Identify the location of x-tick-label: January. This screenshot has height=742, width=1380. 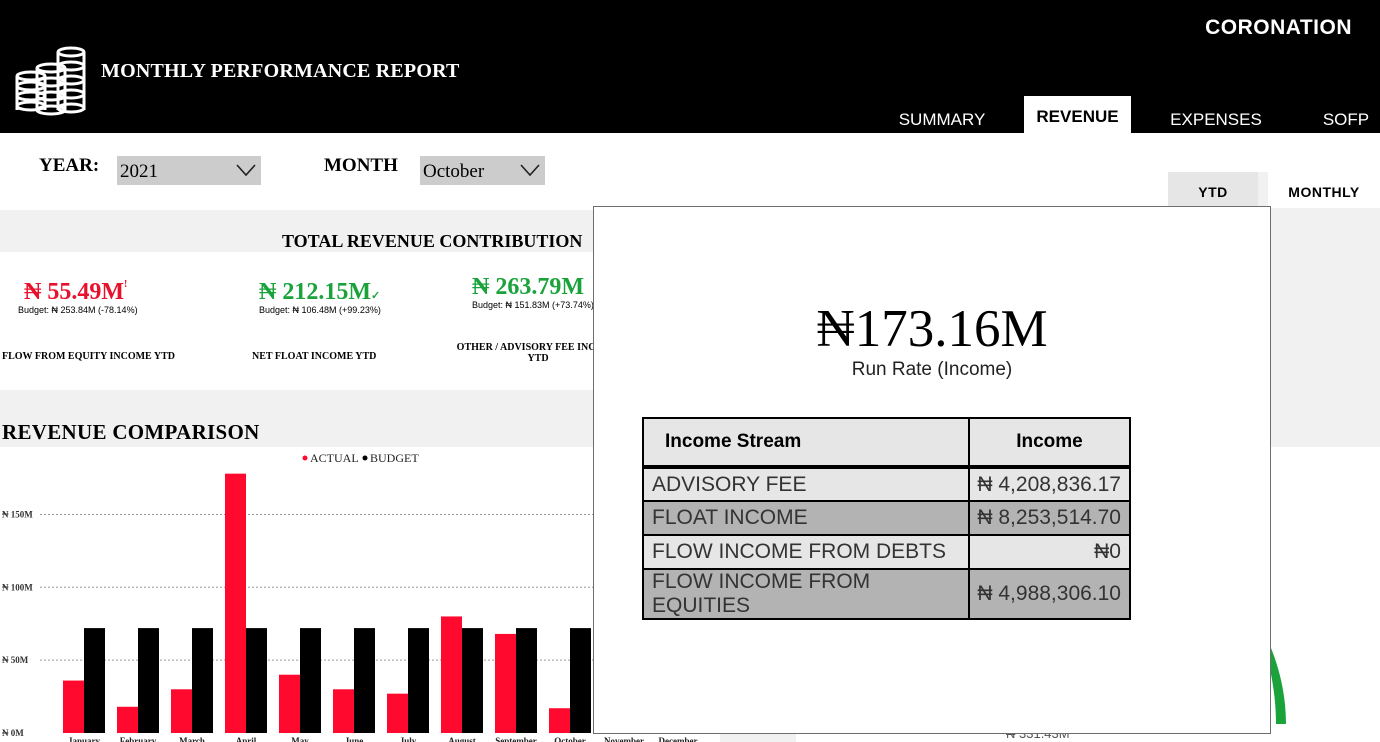
(84, 739).